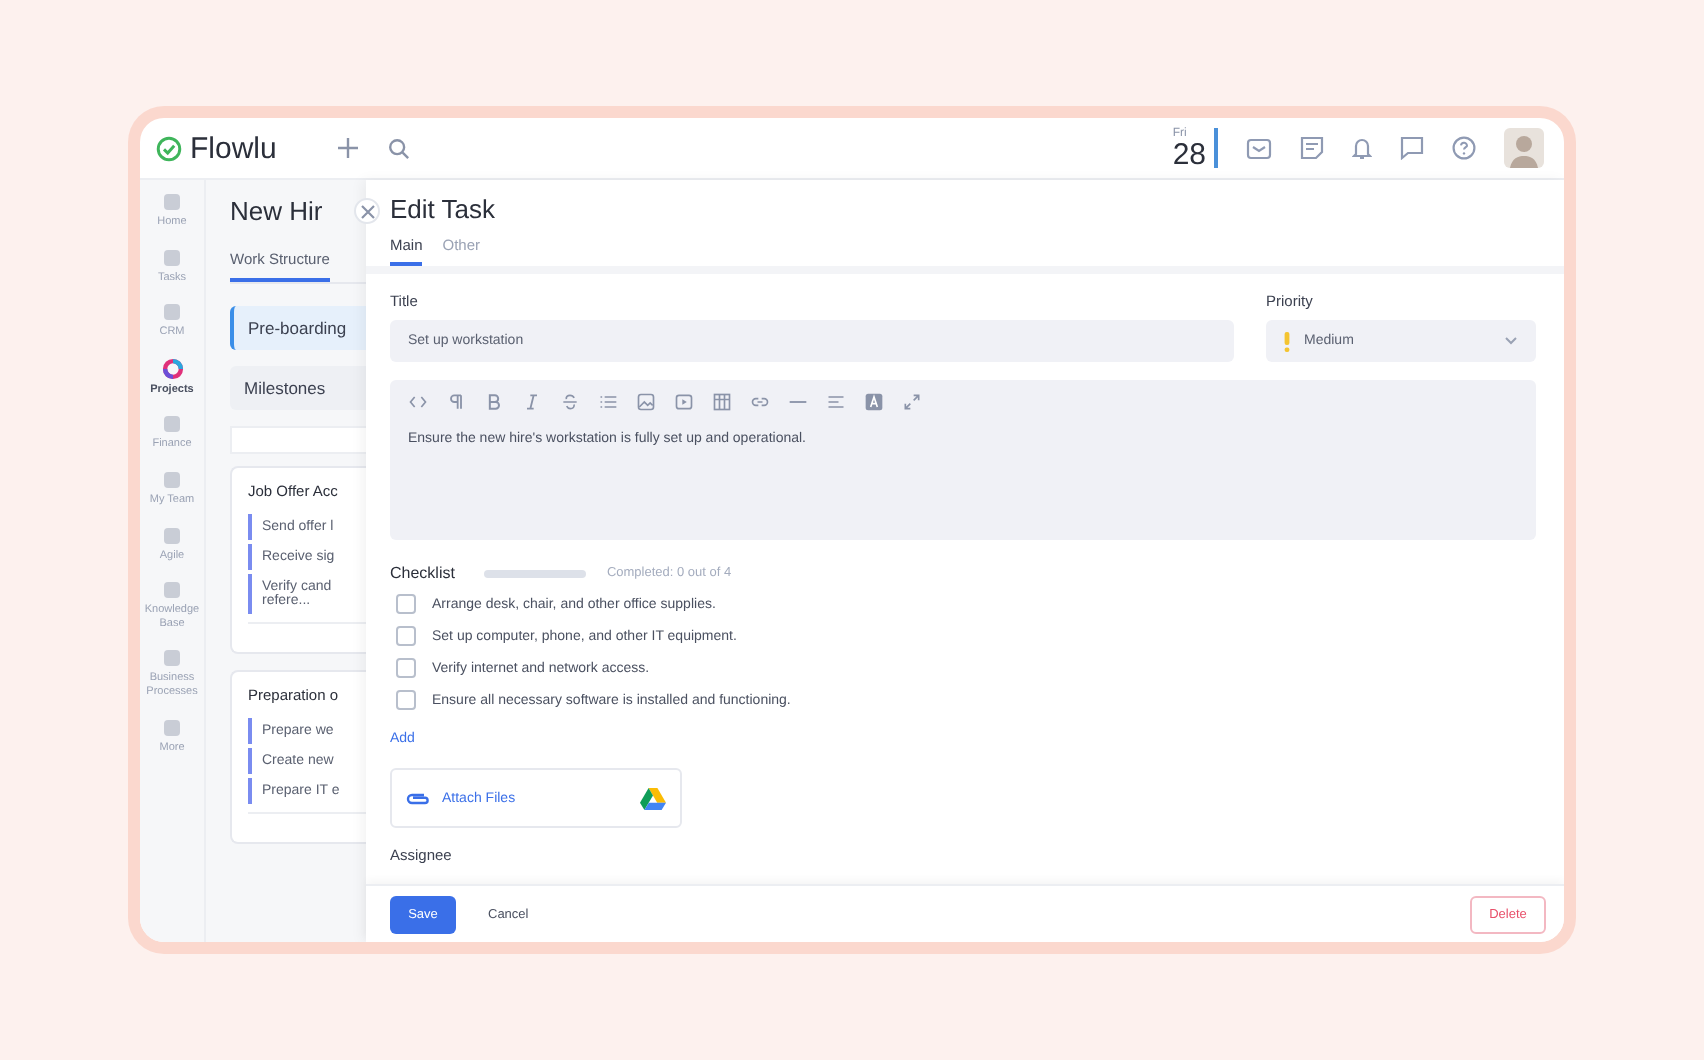 The image size is (1704, 1060). I want to click on italic-icon, so click(532, 402).